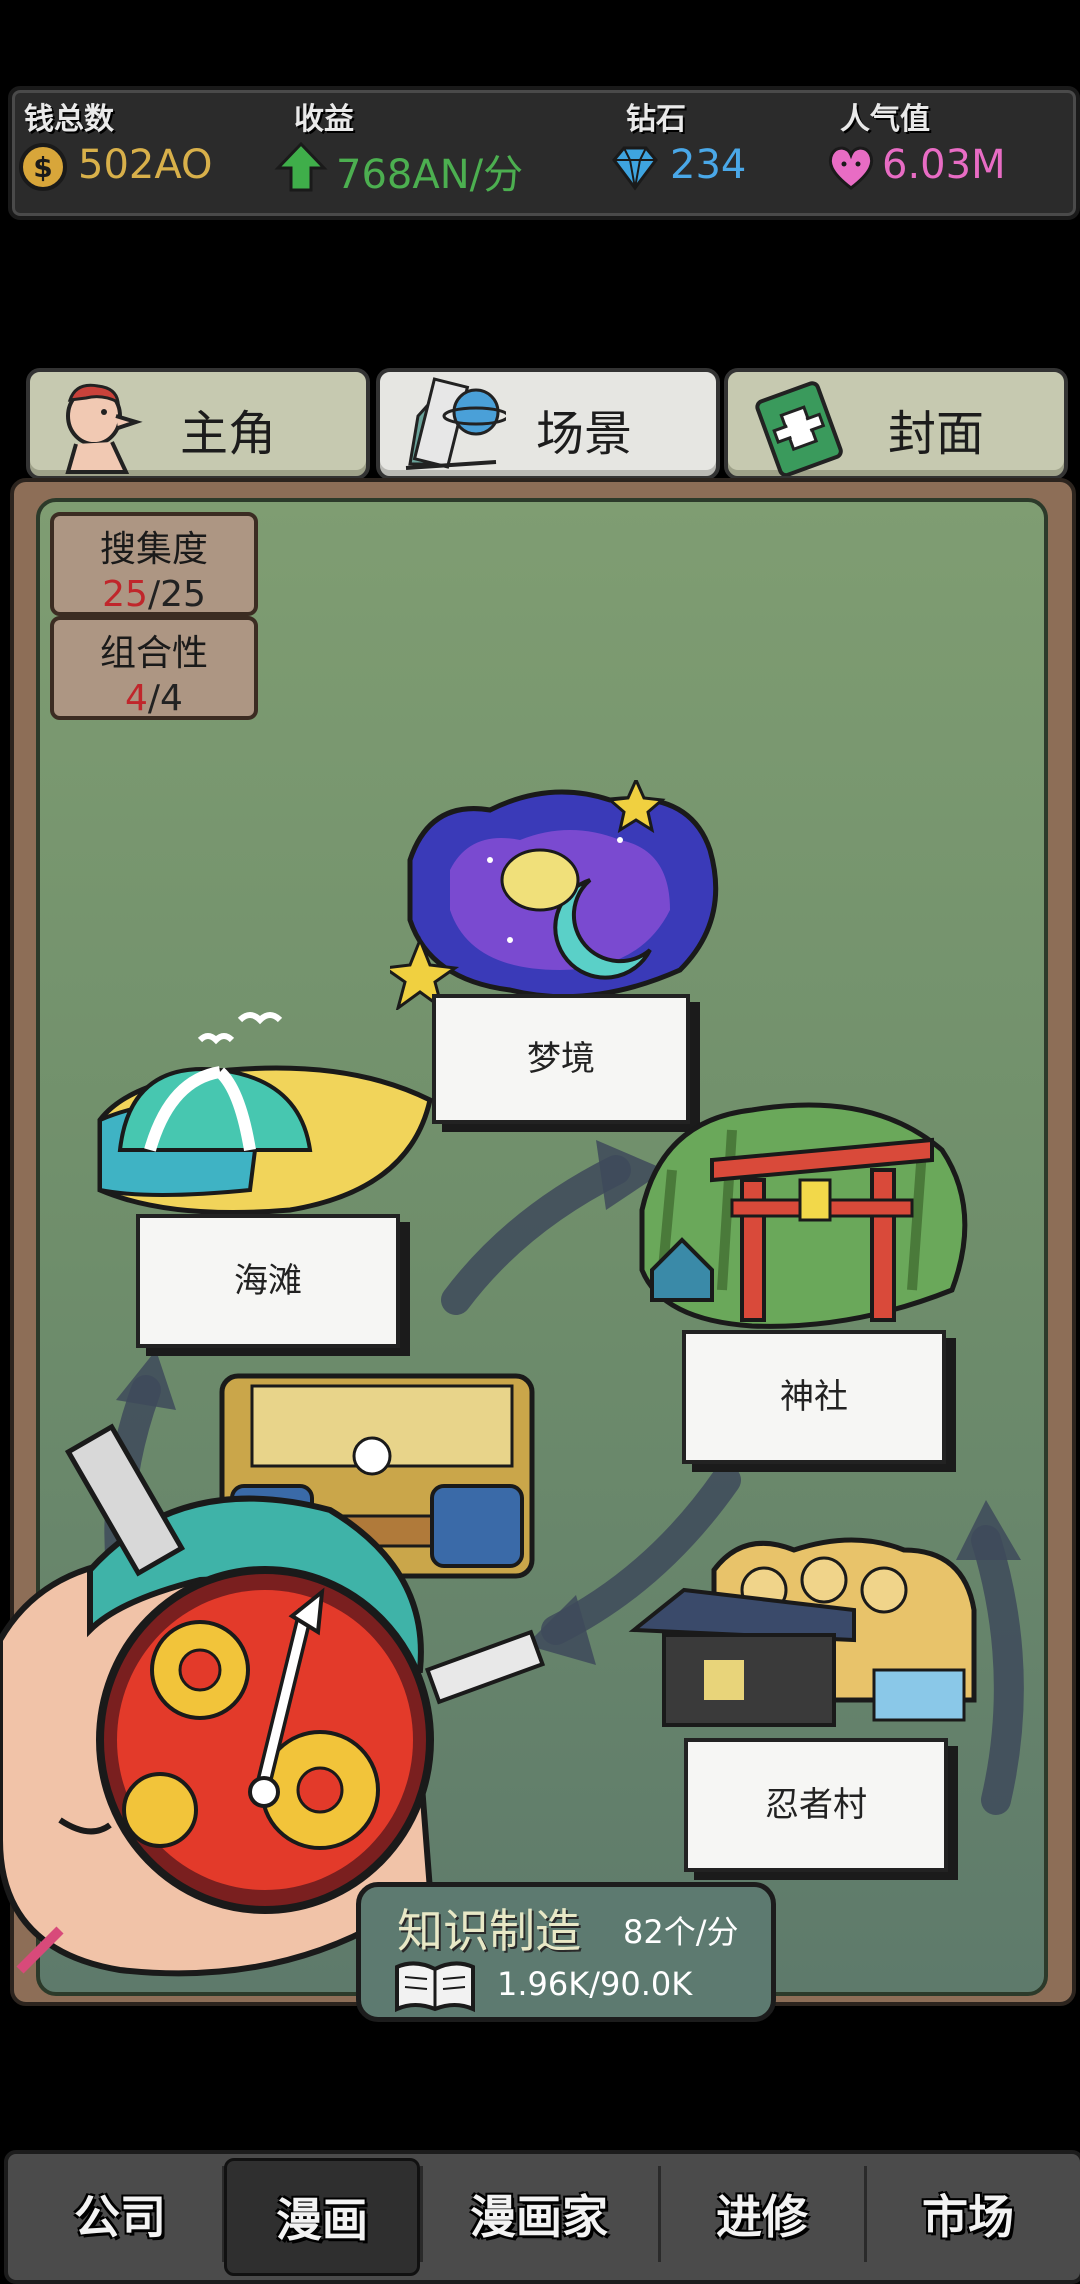 The width and height of the screenshot is (1080, 2284). I want to click on popularity-stat: 人气值 6.03M, so click(948, 153).